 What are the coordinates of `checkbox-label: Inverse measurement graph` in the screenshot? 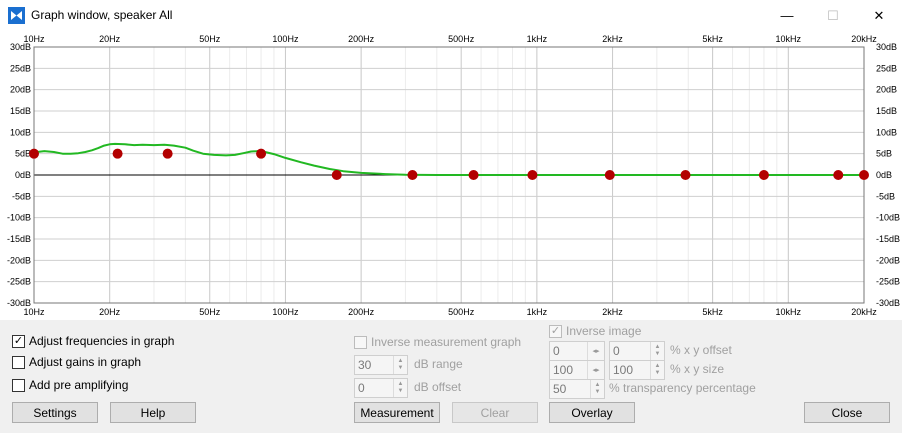 It's located at (446, 342).